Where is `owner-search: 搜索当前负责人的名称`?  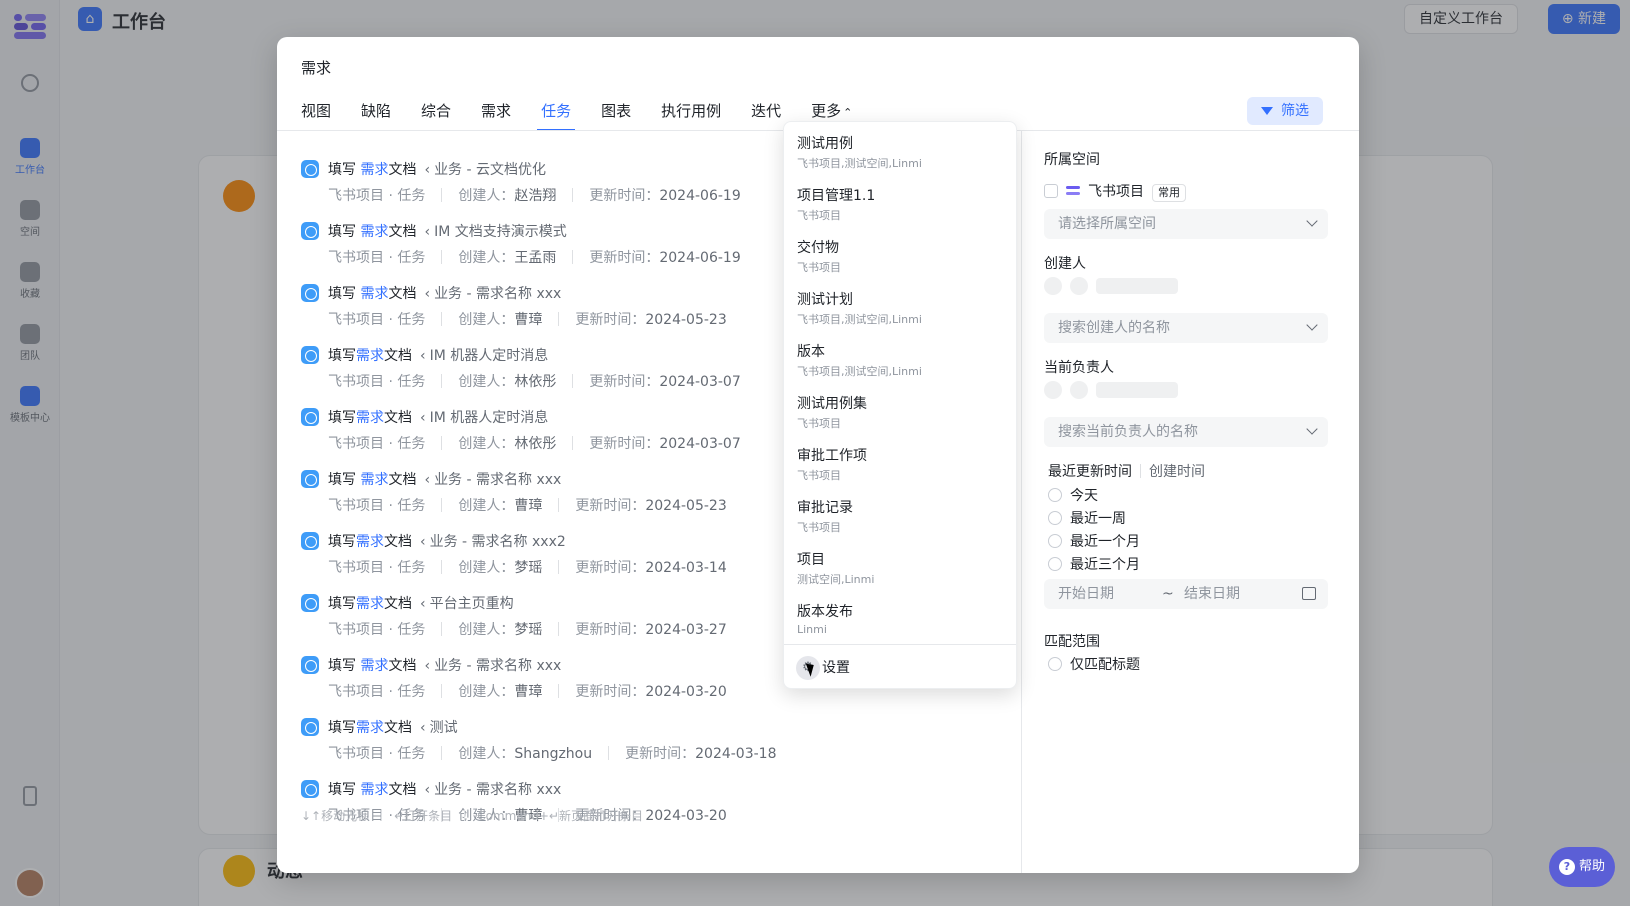 owner-search: 搜索当前负责人的名称 is located at coordinates (1186, 432).